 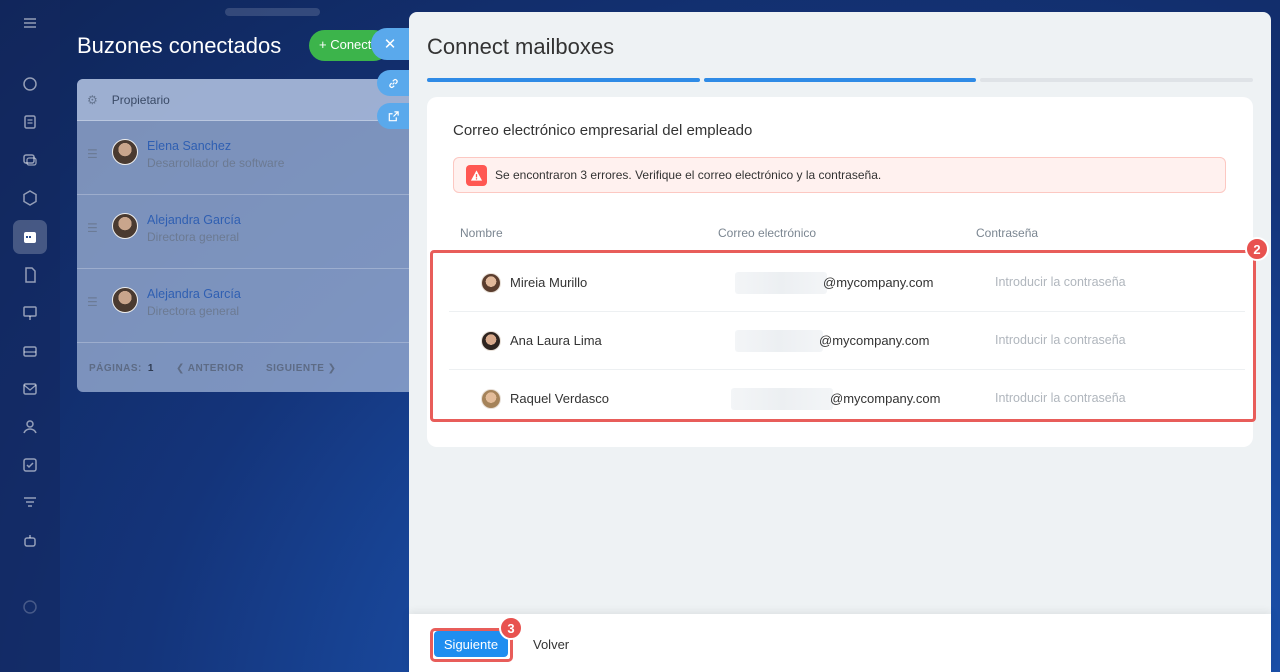 What do you see at coordinates (30, 541) in the screenshot?
I see `robot-icon` at bounding box center [30, 541].